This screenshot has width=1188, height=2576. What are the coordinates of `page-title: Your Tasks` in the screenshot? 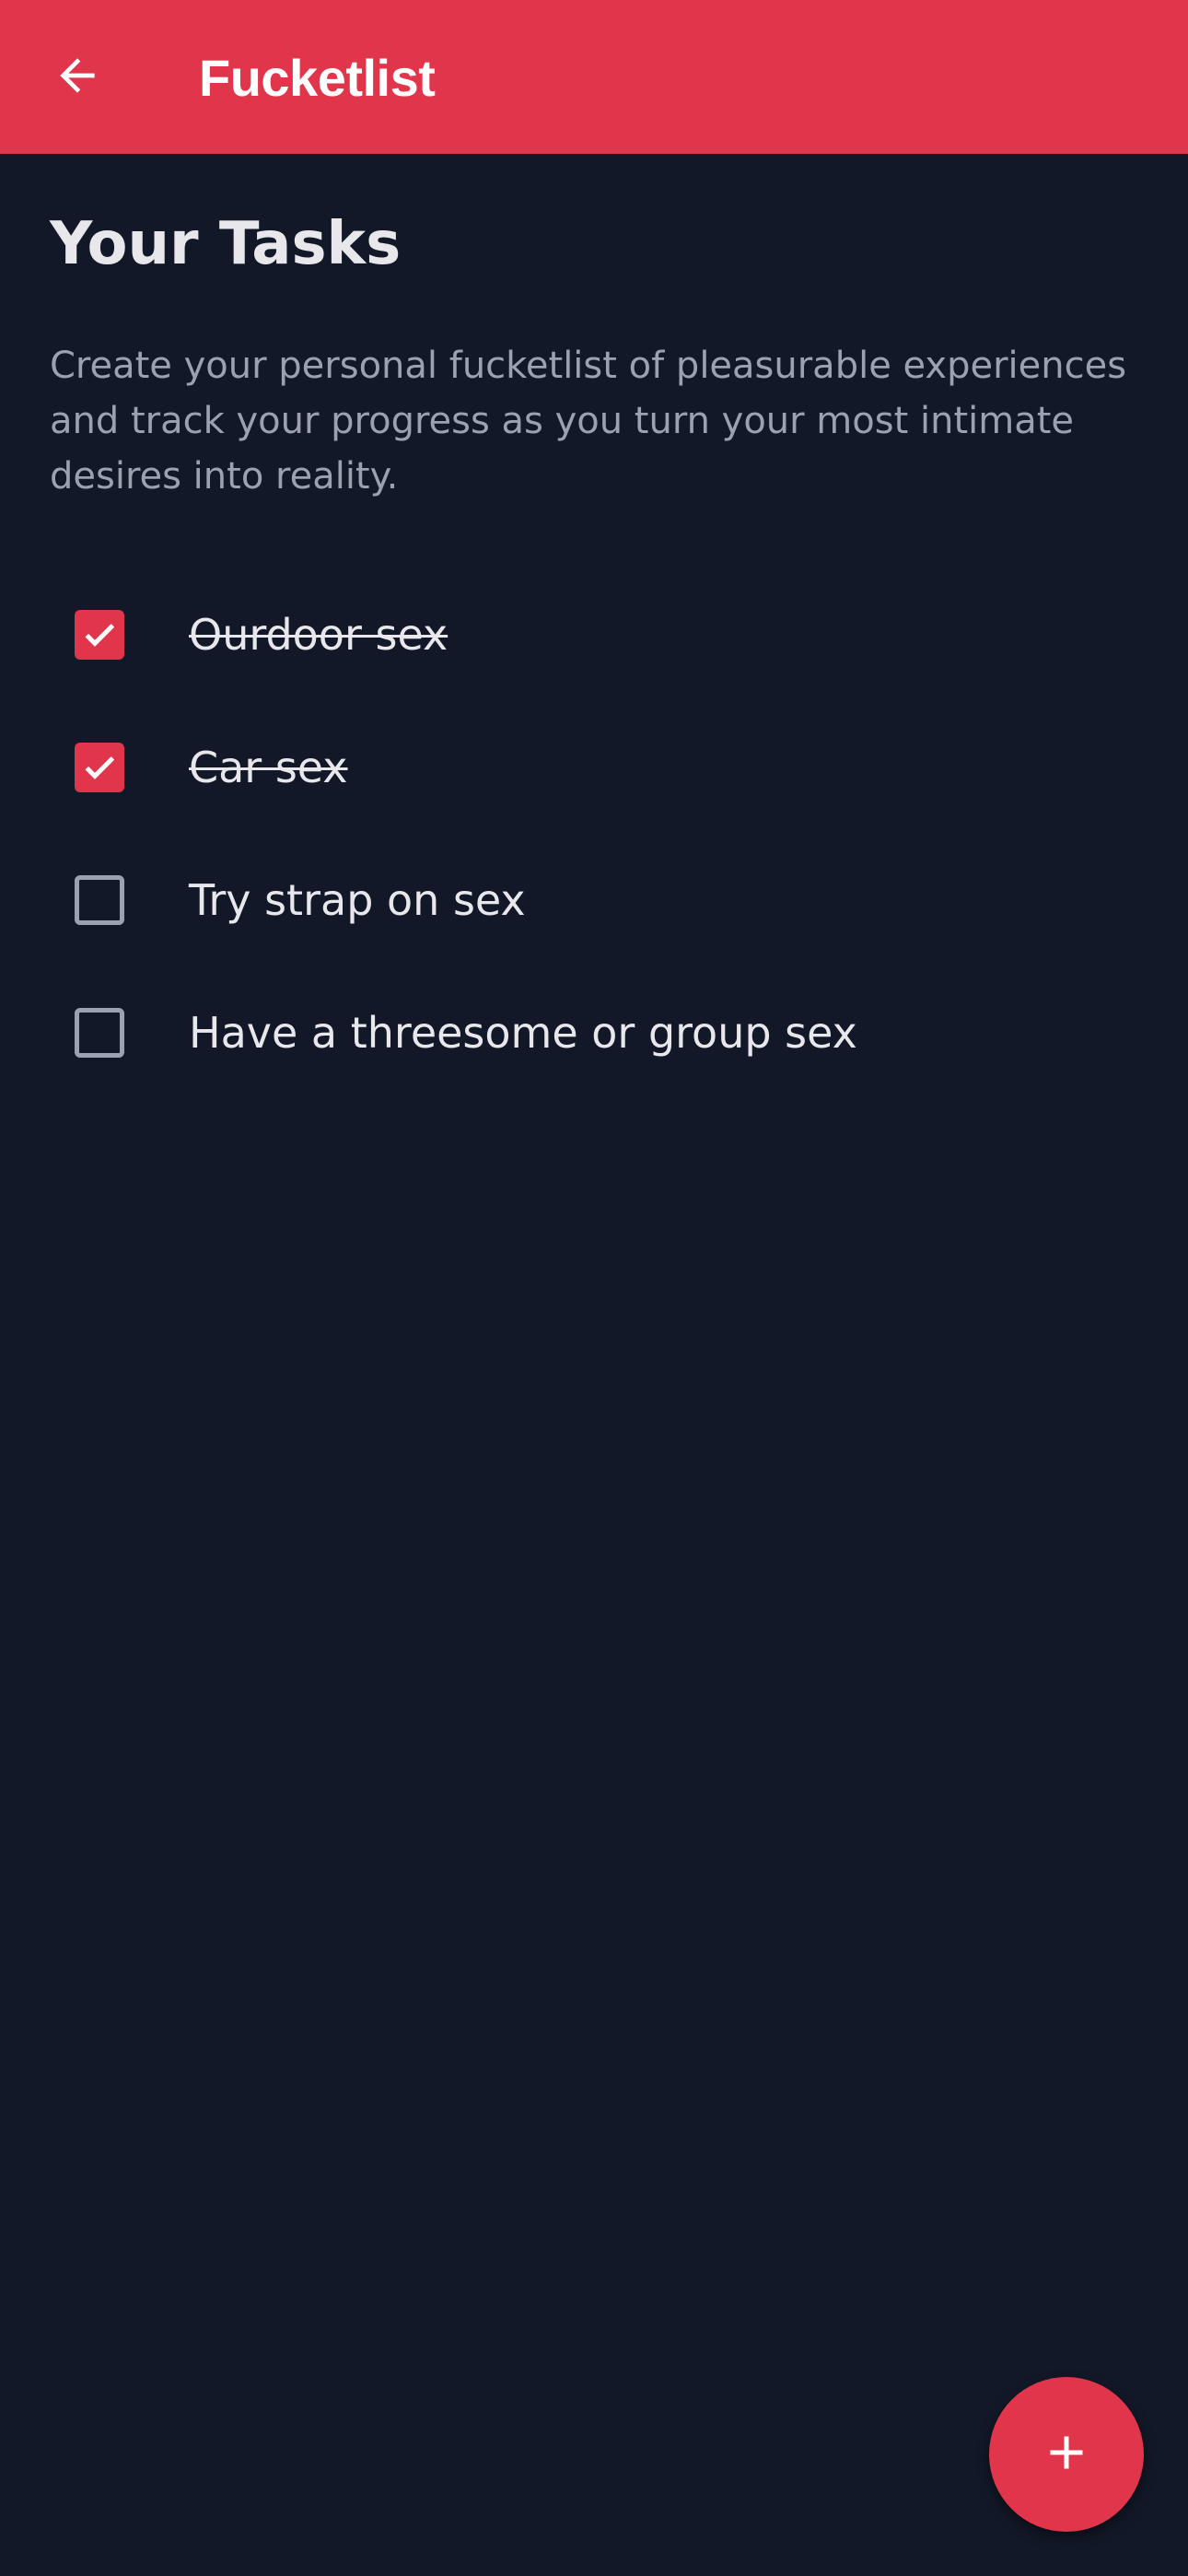 It's located at (226, 244).